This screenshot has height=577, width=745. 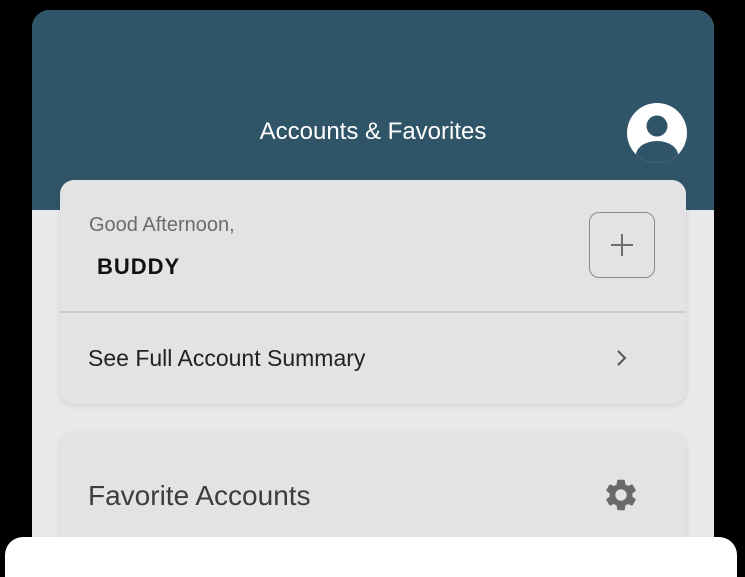 What do you see at coordinates (657, 133) in the screenshot?
I see `account-circle-icon` at bounding box center [657, 133].